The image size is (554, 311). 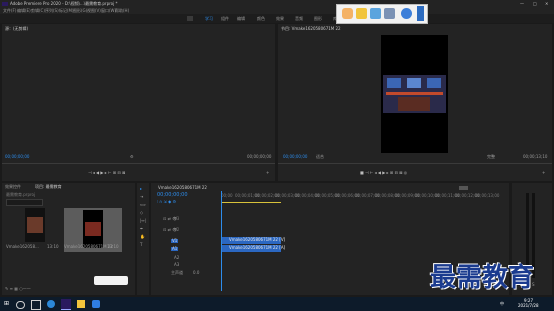 What do you see at coordinates (51, 304) in the screenshot?
I see `edge-icon` at bounding box center [51, 304].